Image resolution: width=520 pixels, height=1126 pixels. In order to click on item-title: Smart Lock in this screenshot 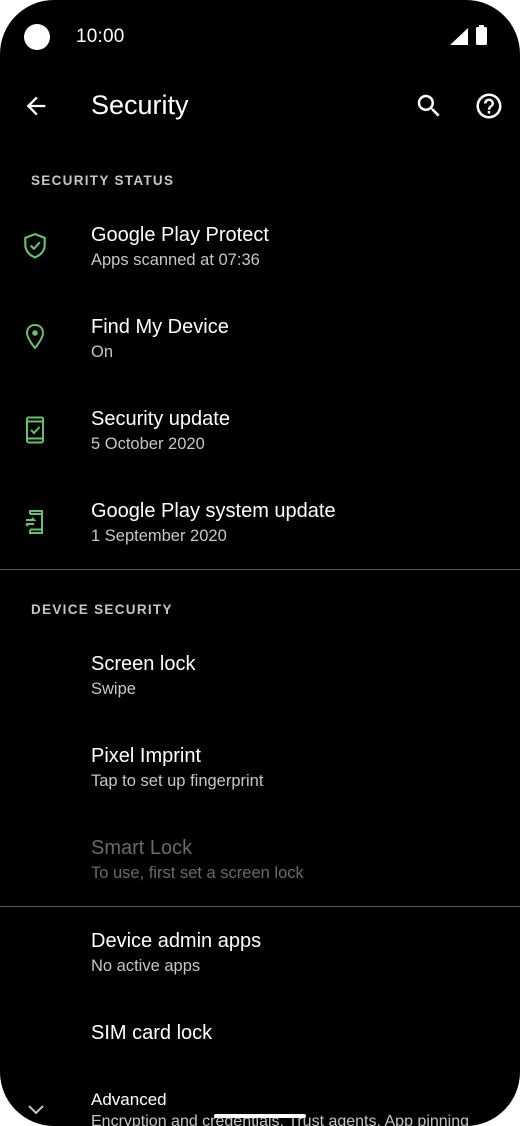, I will do `click(142, 848)`.